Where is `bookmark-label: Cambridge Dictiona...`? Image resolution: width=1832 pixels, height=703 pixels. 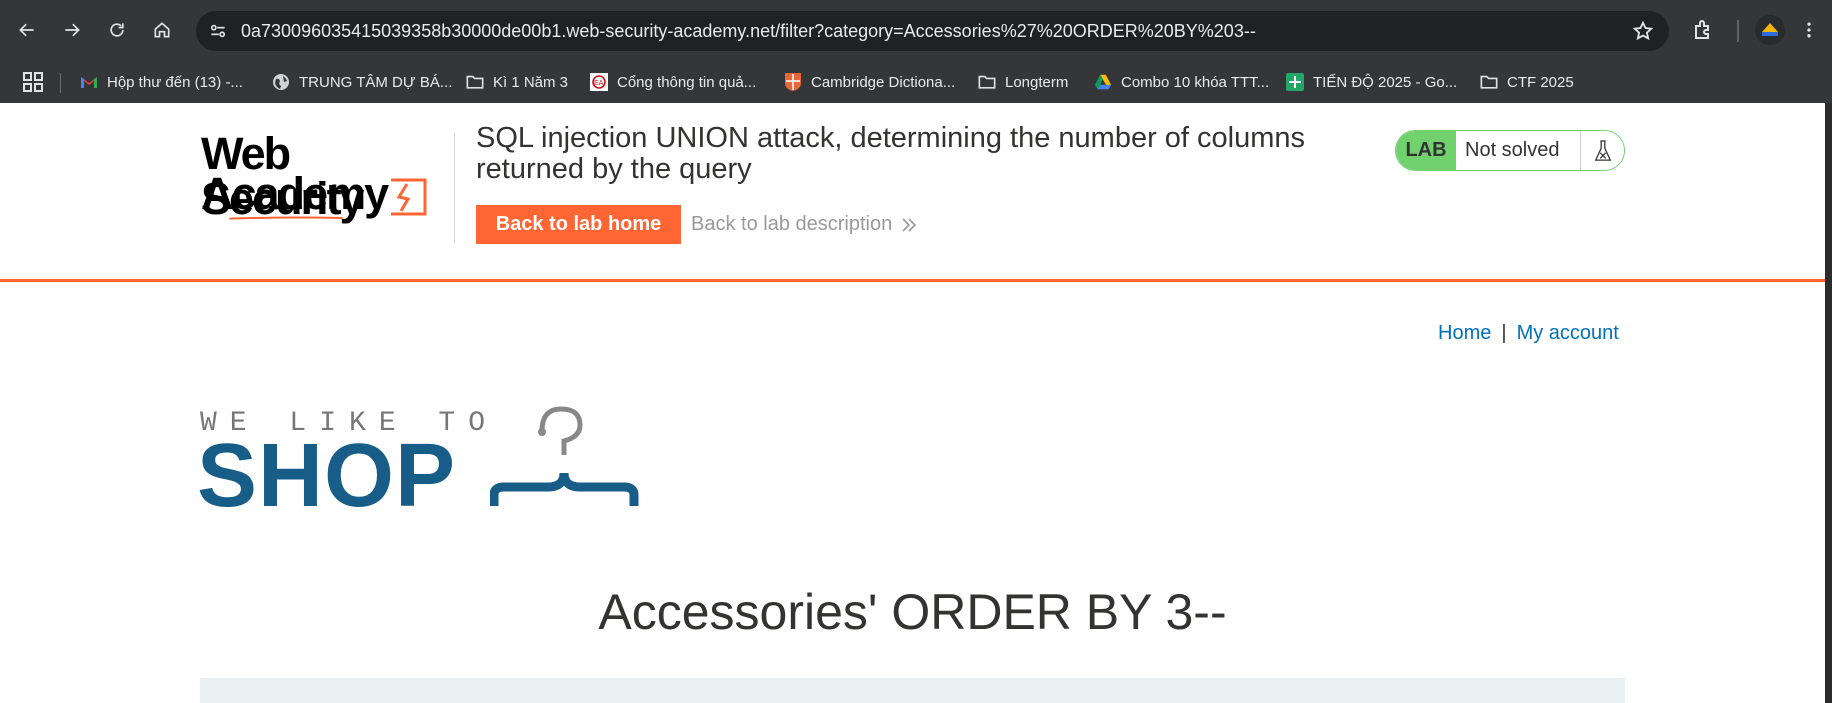
bookmark-label: Cambridge Dictiona... is located at coordinates (883, 82).